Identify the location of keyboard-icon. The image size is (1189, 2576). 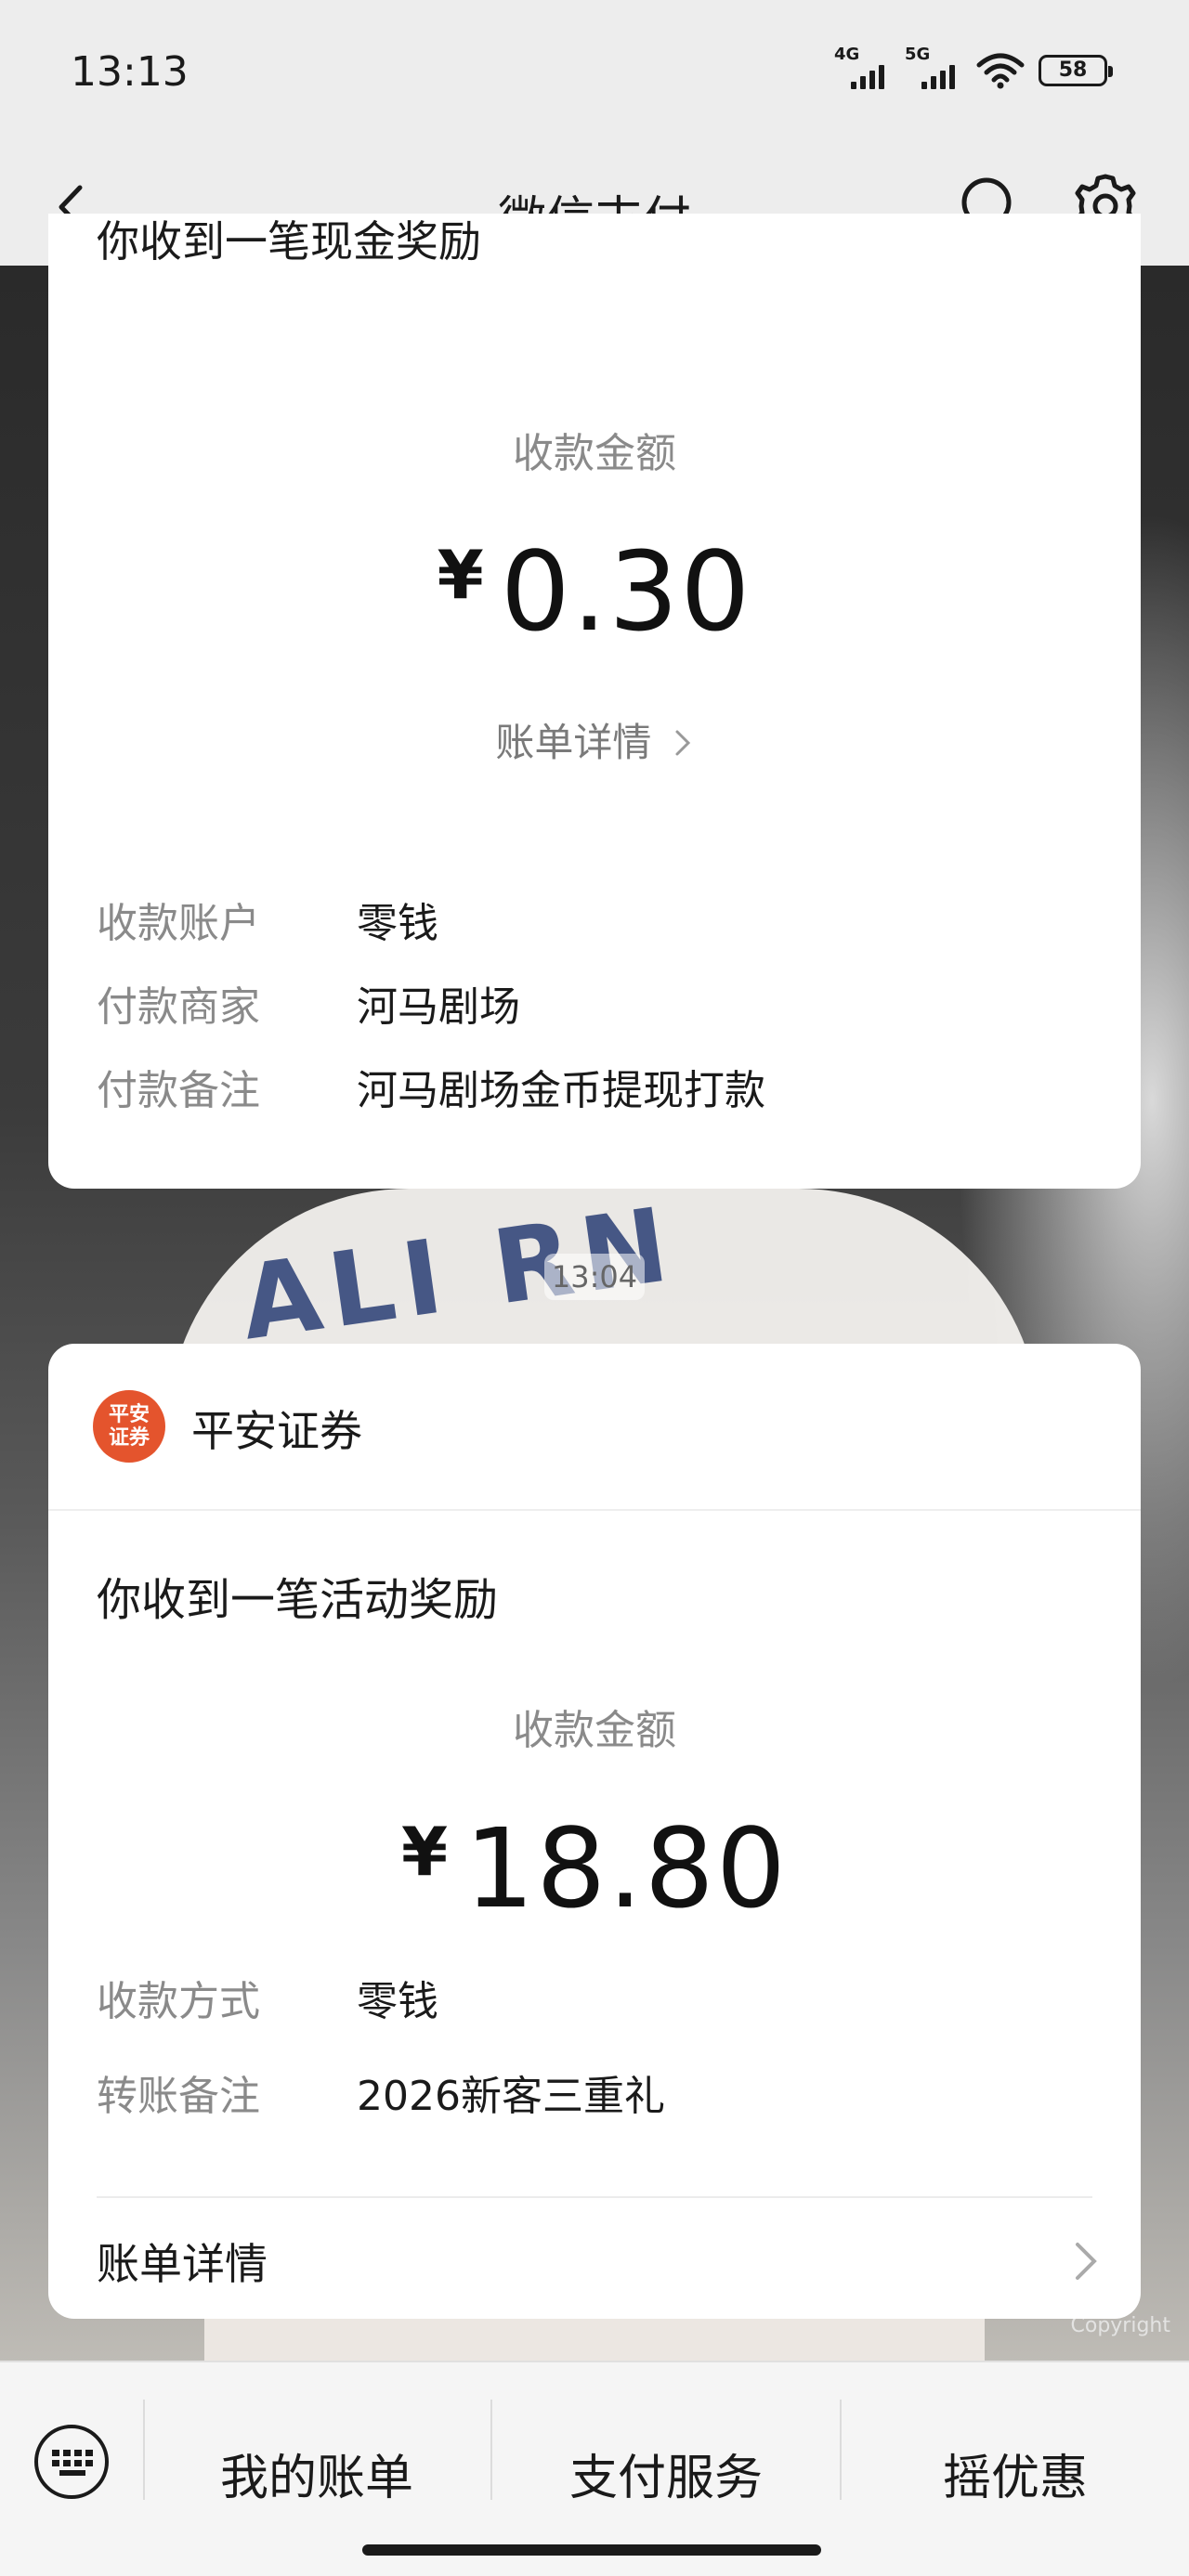
(71, 2462).